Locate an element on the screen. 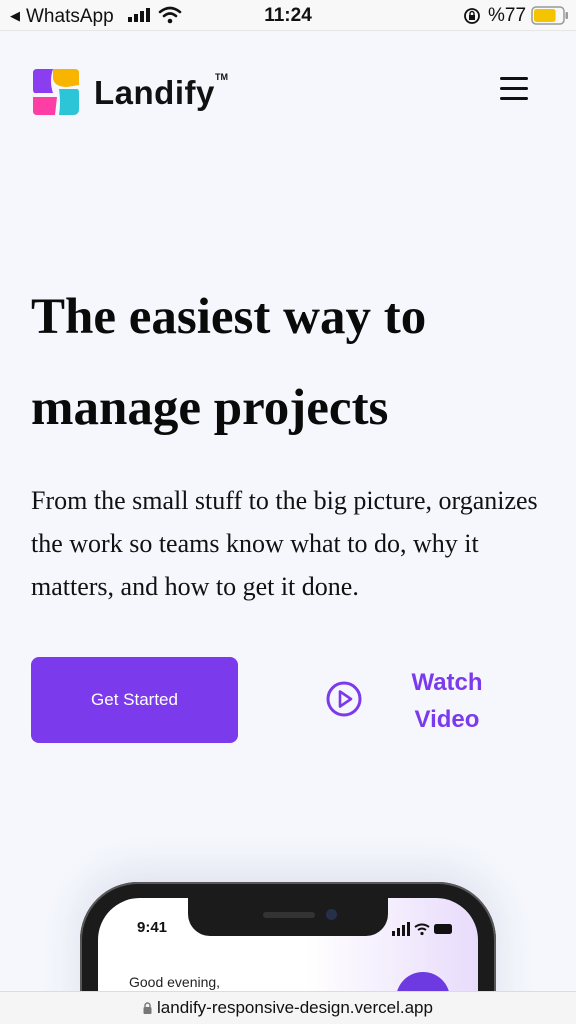 This screenshot has height=1024, width=576. phone-speaker is located at coordinates (289, 915).